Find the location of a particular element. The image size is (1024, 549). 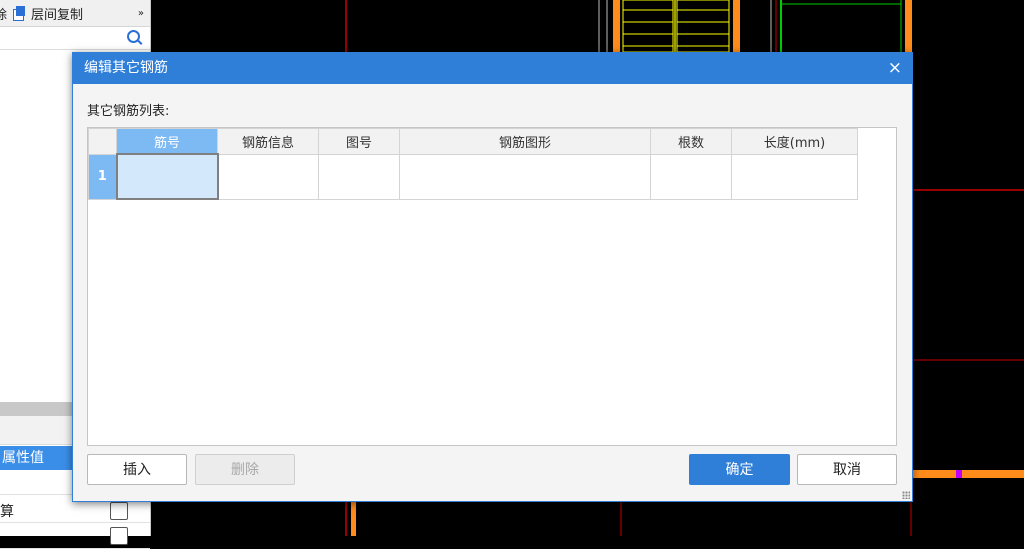

dialog-title: 编辑其它钢筋 is located at coordinates (126, 68).